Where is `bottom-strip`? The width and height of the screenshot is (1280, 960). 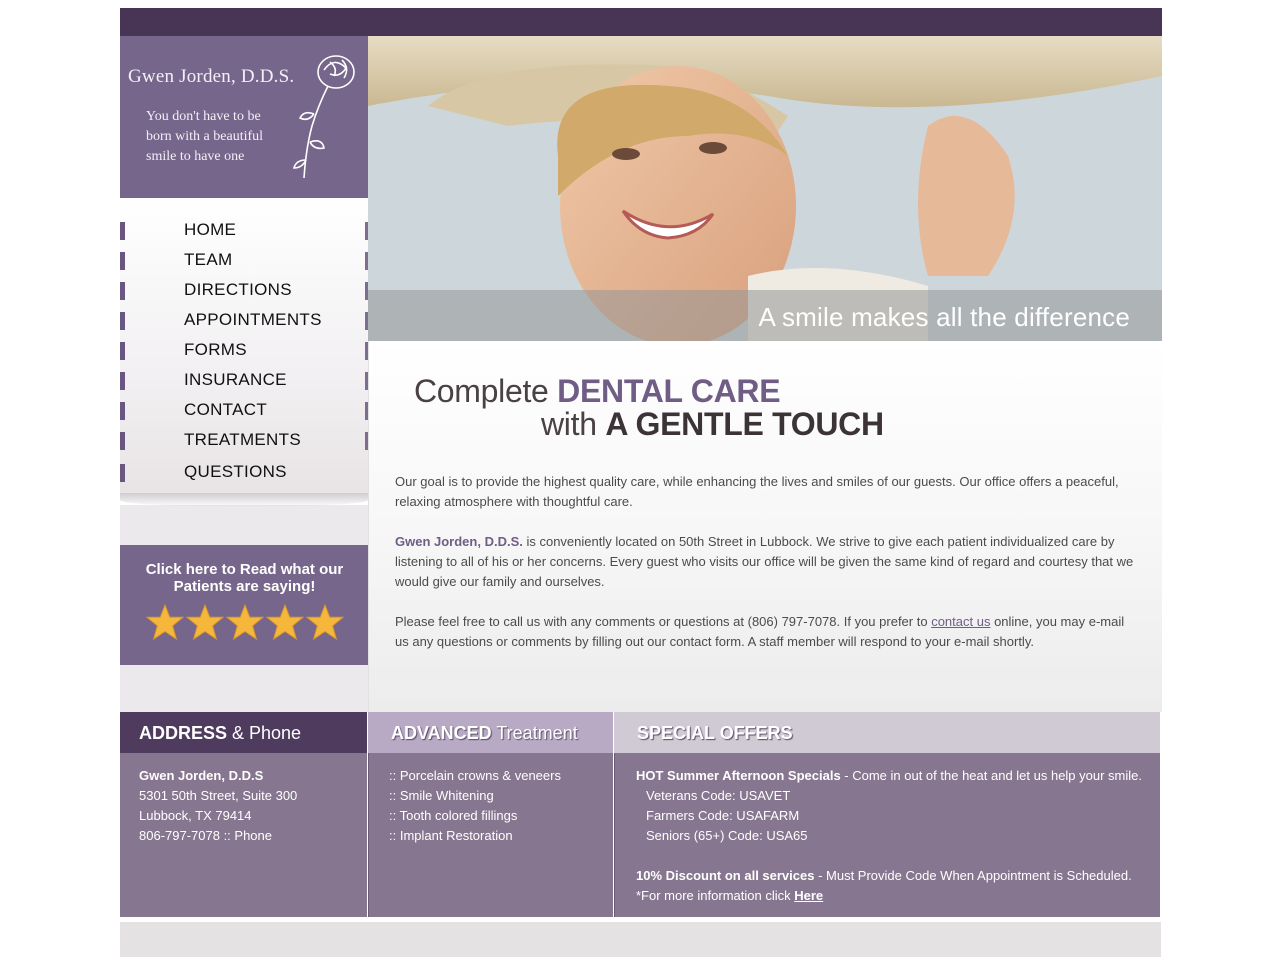
bottom-strip is located at coordinates (640, 939).